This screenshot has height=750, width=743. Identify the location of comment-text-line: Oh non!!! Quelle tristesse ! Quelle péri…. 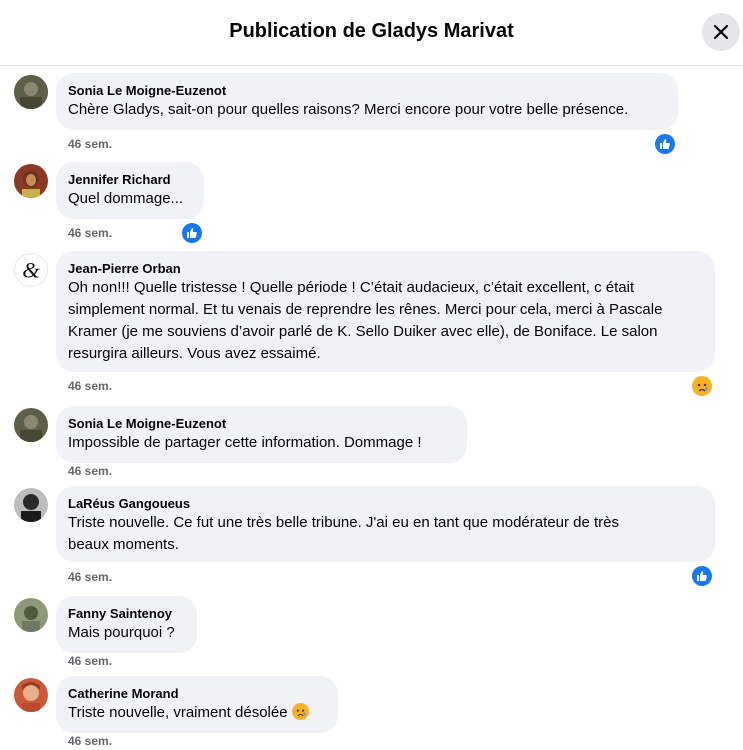
(351, 287).